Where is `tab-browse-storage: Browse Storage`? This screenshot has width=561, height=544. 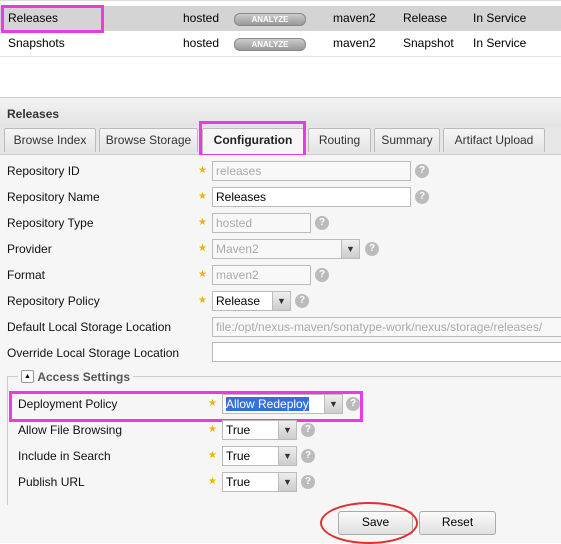
tab-browse-storage: Browse Storage is located at coordinates (148, 140).